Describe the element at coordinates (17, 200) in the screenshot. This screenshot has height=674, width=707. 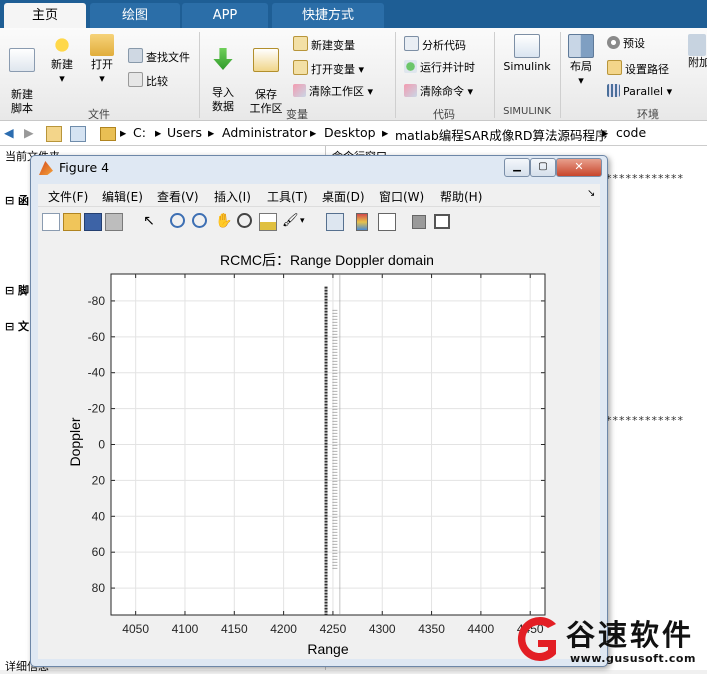
I see `panel-section-functions: ⊟ 函` at that location.